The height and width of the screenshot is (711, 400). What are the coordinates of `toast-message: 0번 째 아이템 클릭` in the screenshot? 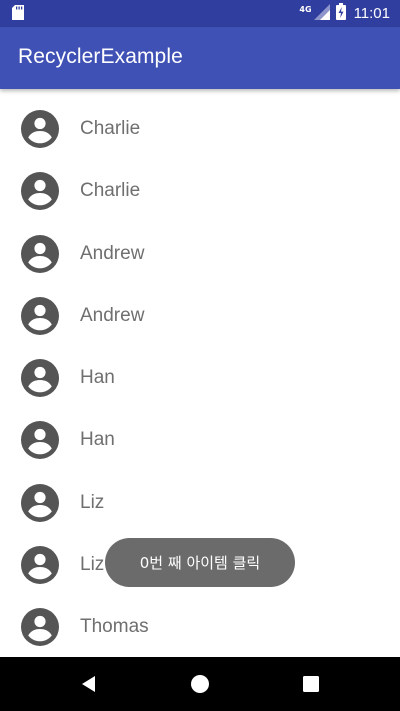 It's located at (200, 562).